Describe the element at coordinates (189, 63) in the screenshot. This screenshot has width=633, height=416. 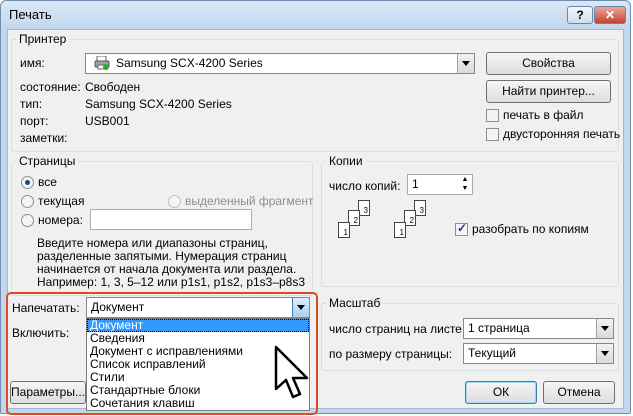
I see `printer-name-value: Samsung SCX-4200 Series` at that location.